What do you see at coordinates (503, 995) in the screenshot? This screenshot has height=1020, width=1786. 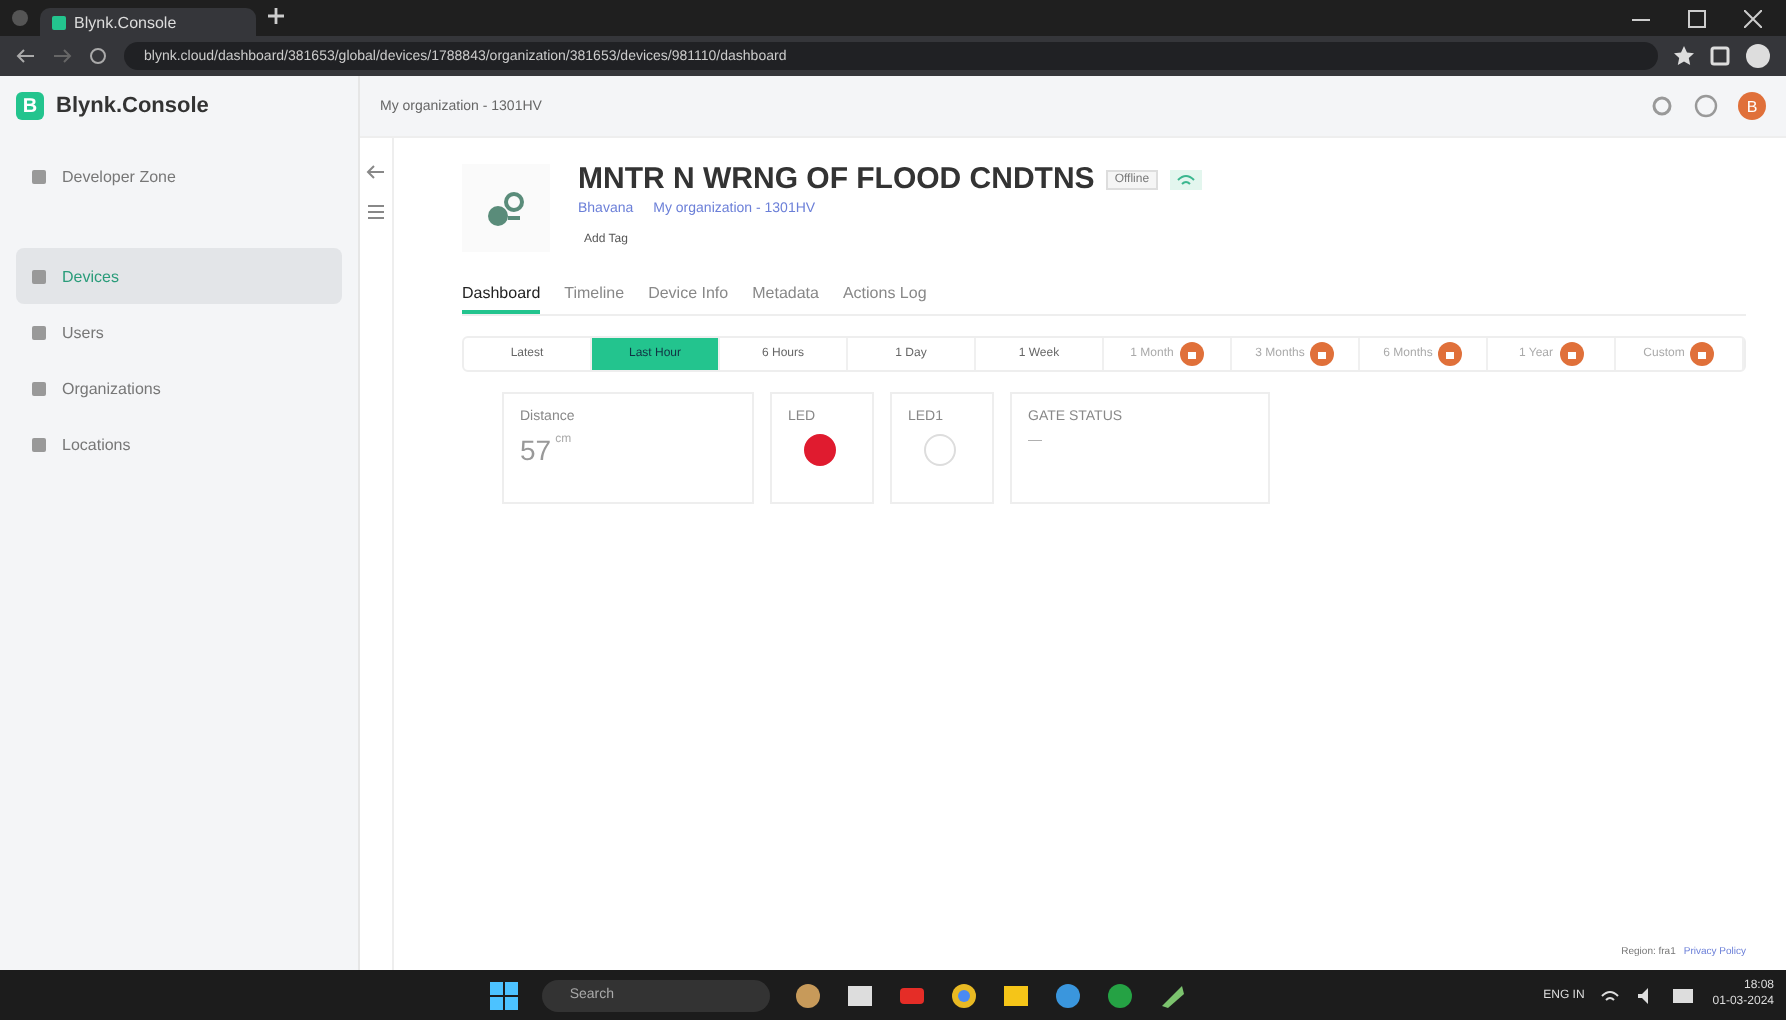 I see `windows-start-icon` at bounding box center [503, 995].